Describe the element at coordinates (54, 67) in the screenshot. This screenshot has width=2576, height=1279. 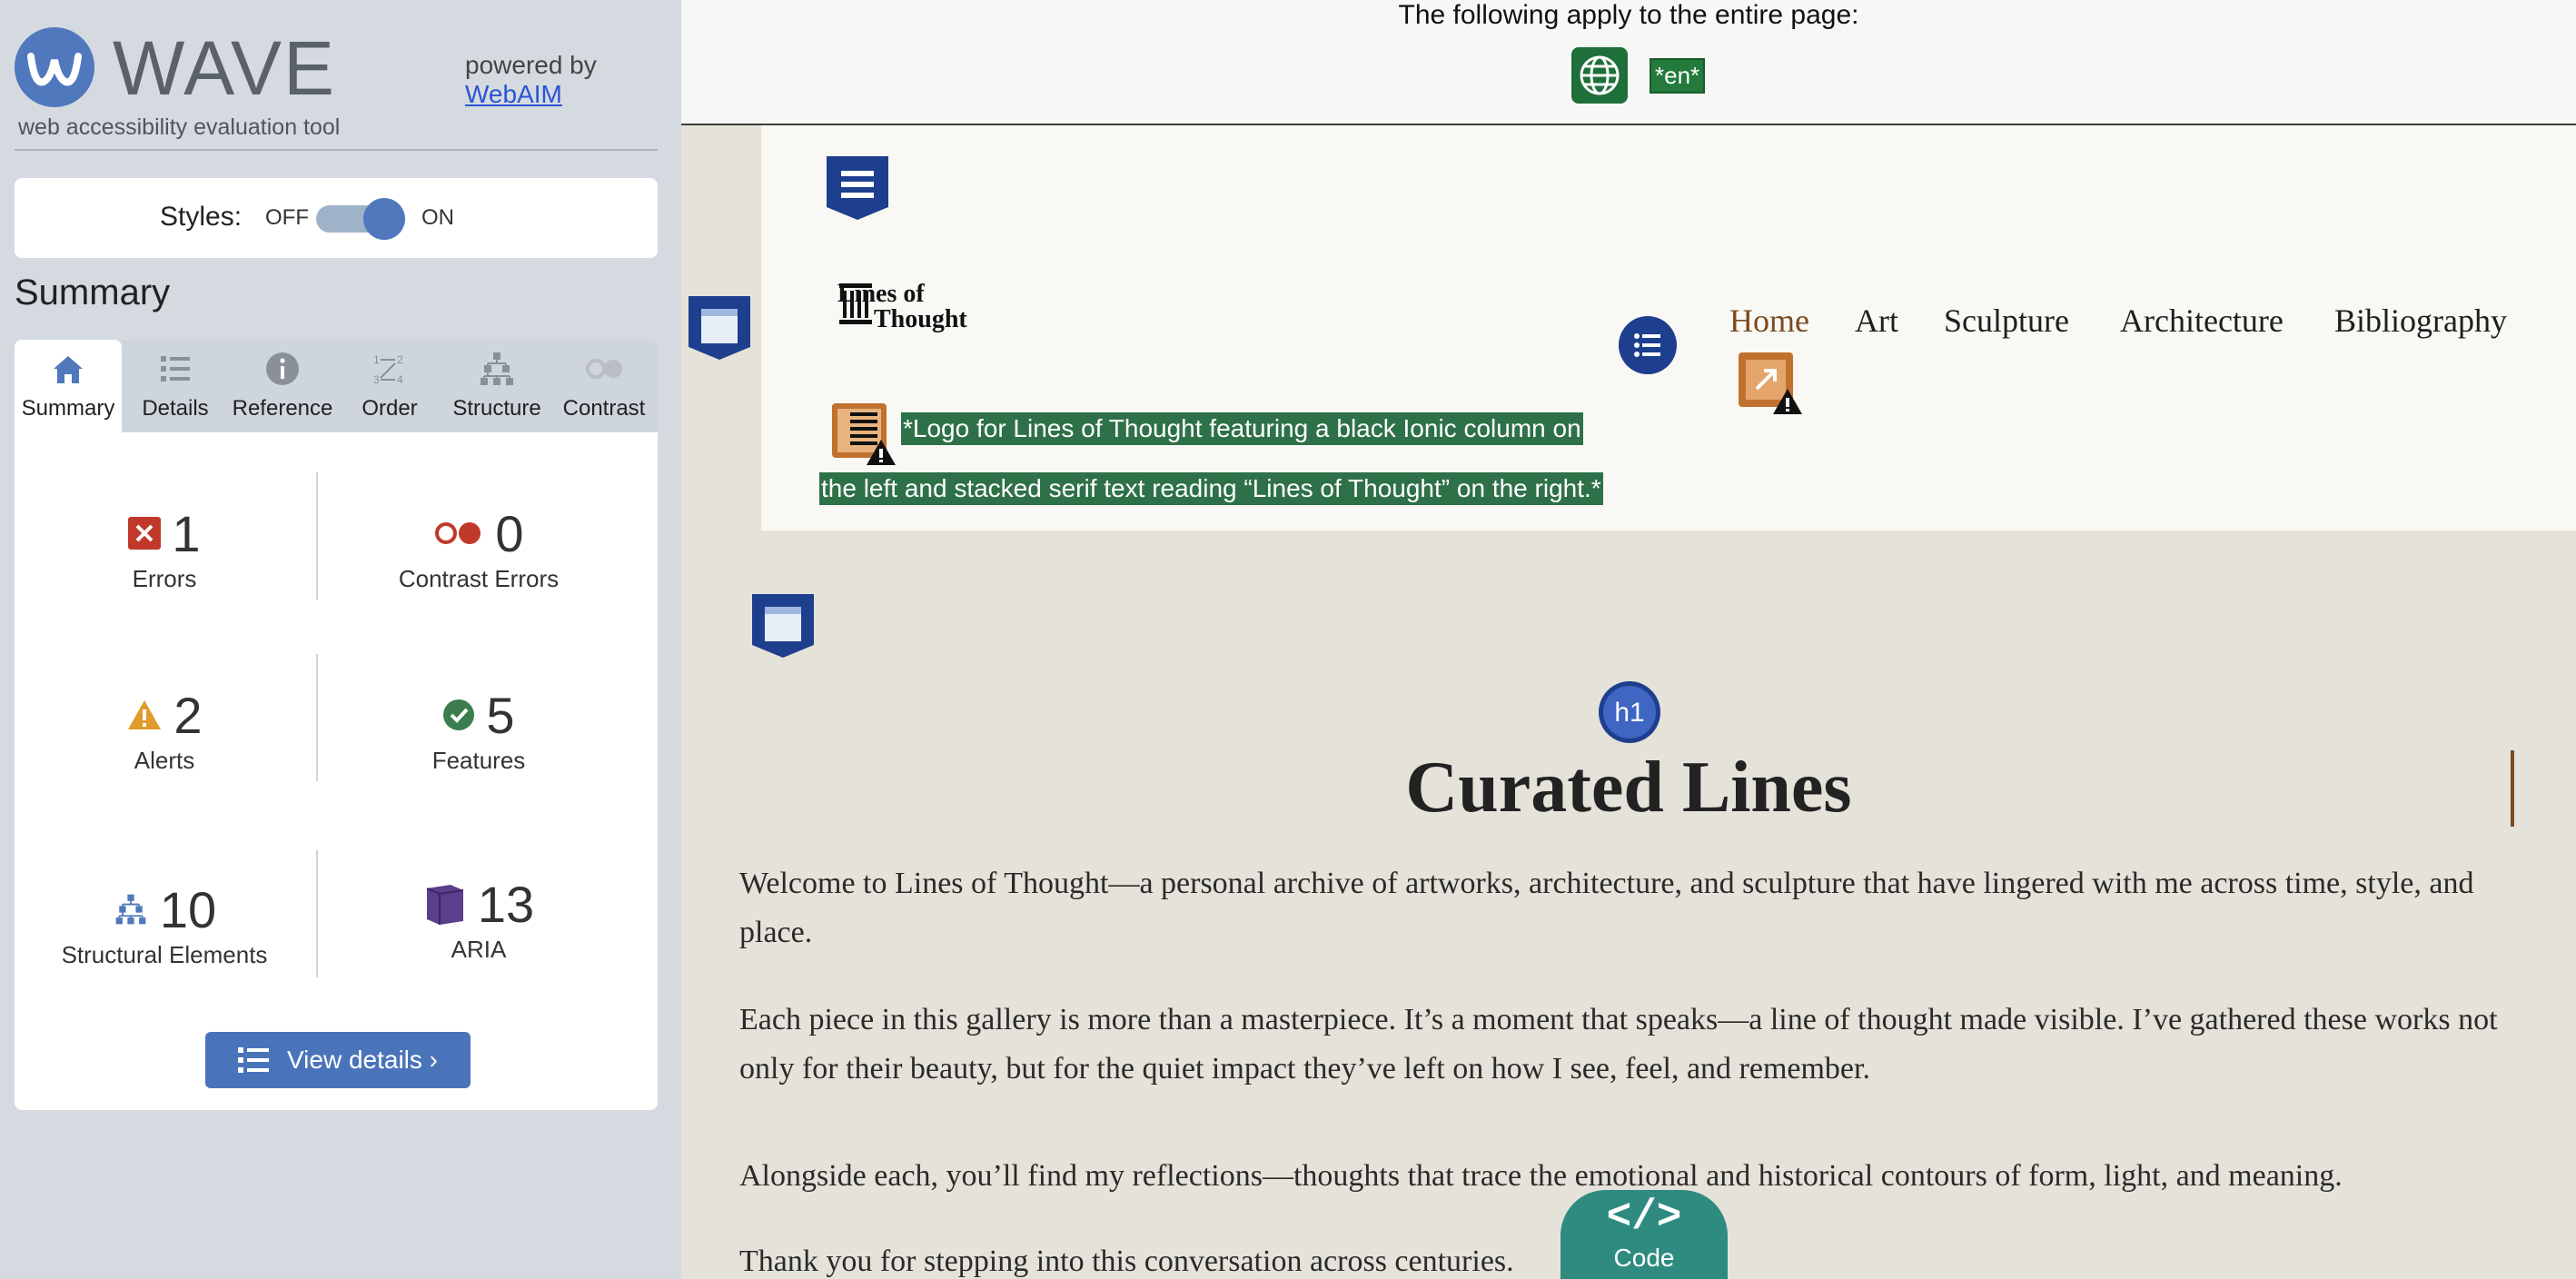
I see `wave-logo-icon` at that location.